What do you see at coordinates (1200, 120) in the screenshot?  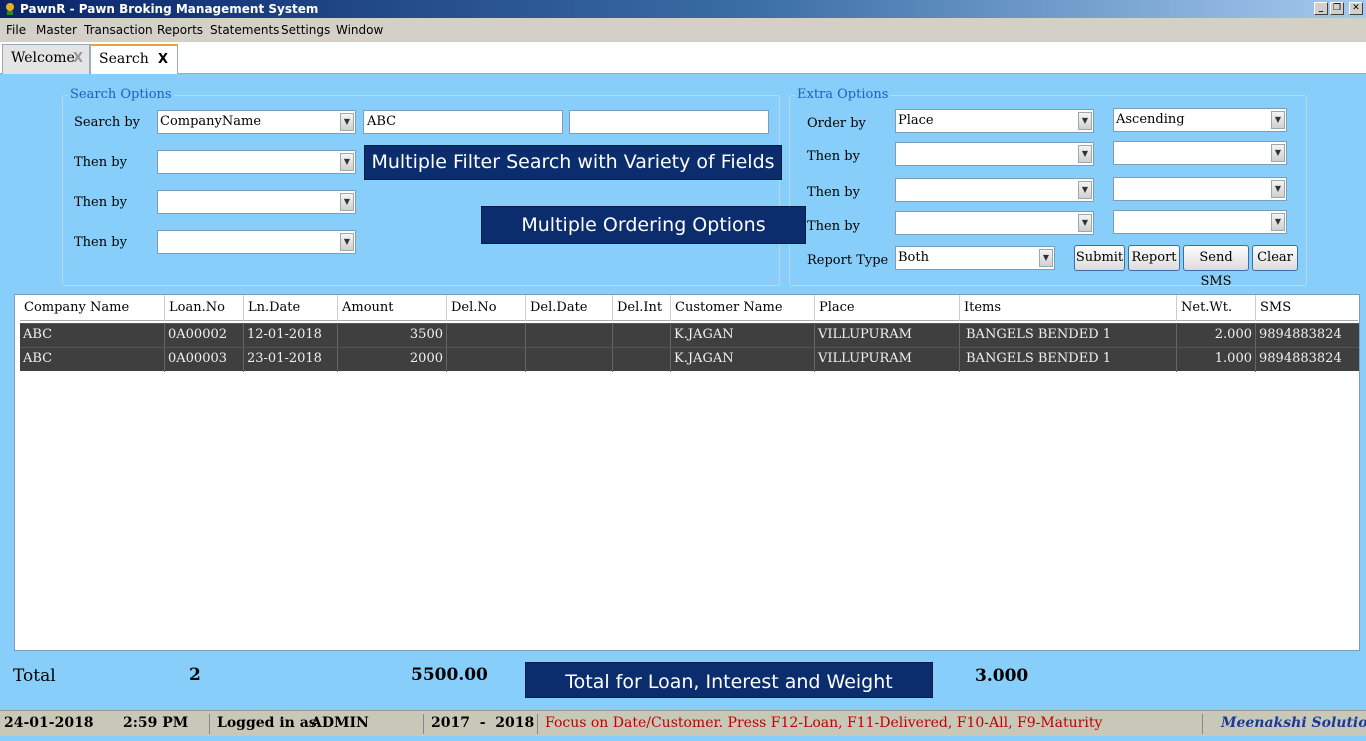 I see `order-direction-select: Ascending ▼` at bounding box center [1200, 120].